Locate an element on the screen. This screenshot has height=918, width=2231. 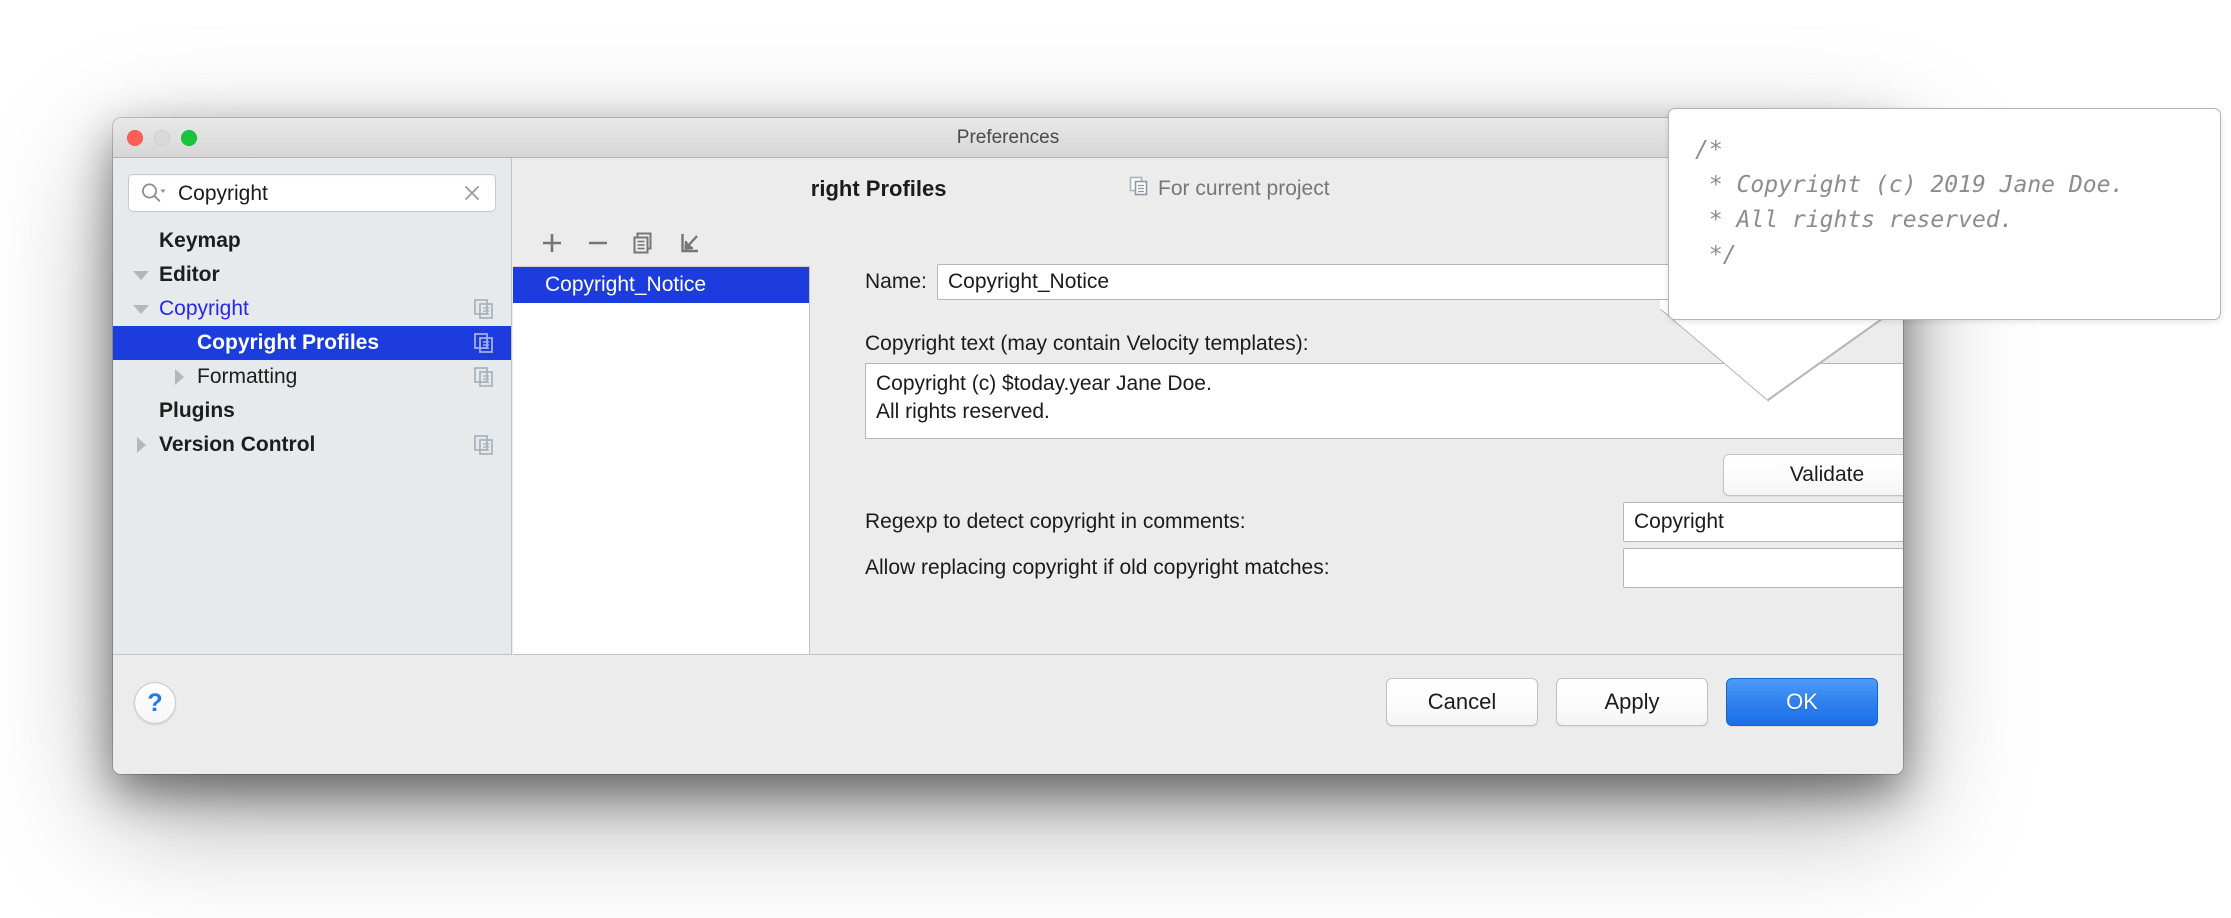
search-icon is located at coordinates (153, 193).